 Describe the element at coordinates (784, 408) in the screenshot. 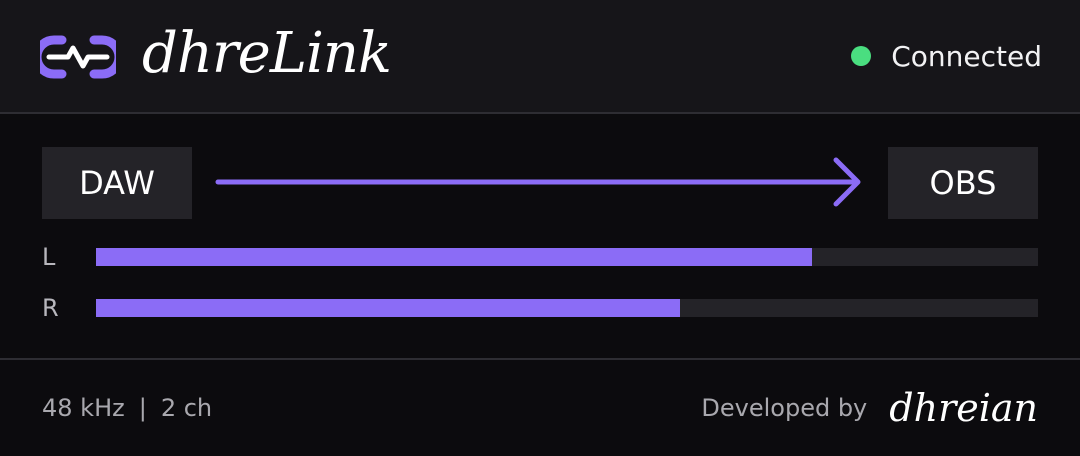

I see `credit-label: Developed by` at that location.